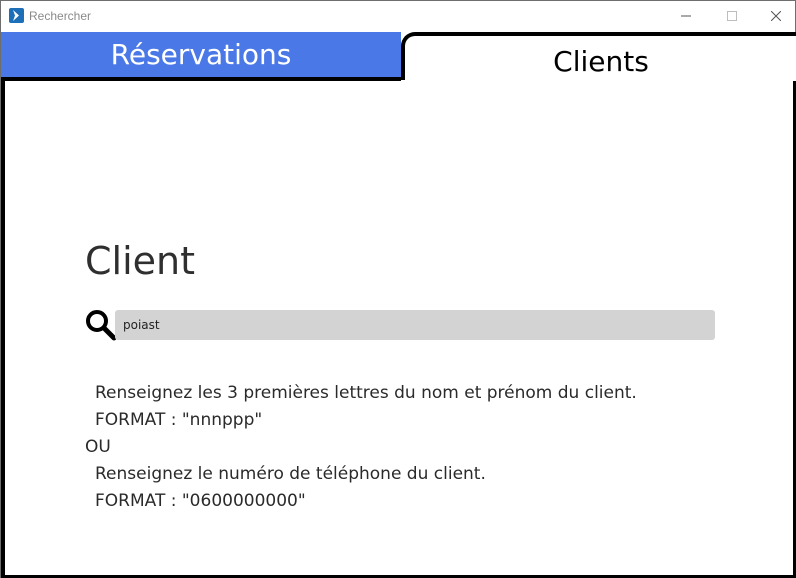  Describe the element at coordinates (415, 325) in the screenshot. I see `search-input` at that location.